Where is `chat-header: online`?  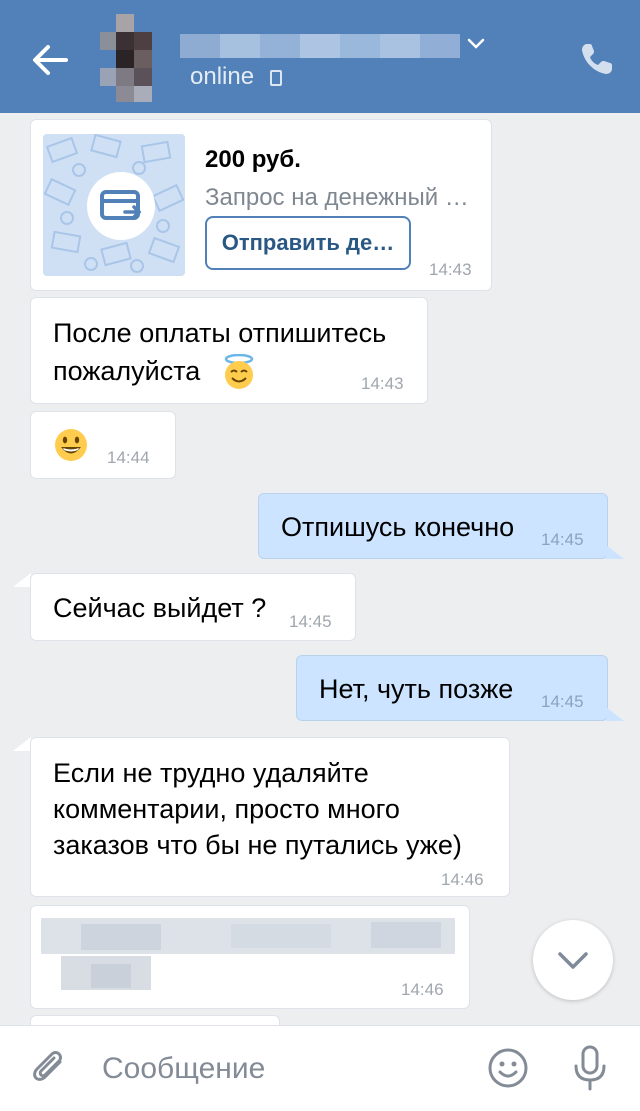 chat-header: online is located at coordinates (320, 56).